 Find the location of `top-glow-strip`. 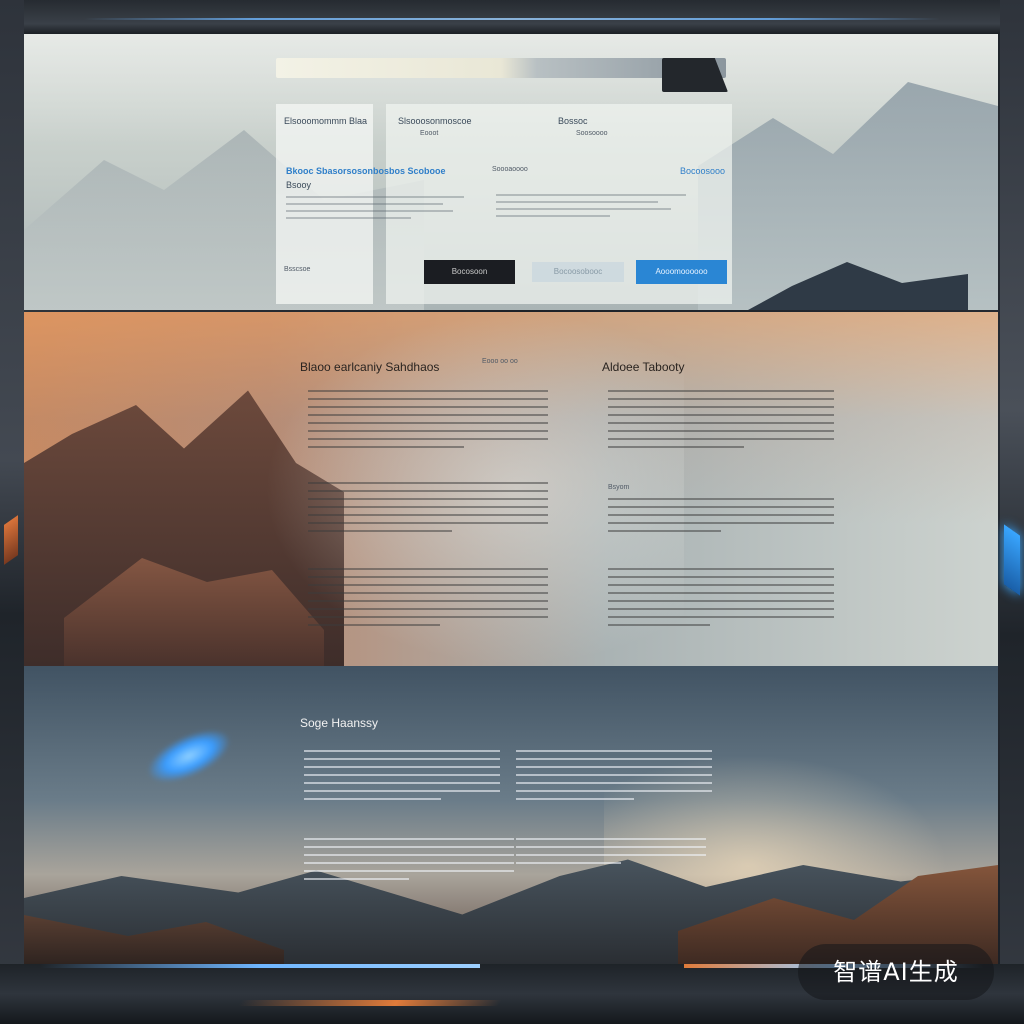

top-glow-strip is located at coordinates (512, 19).